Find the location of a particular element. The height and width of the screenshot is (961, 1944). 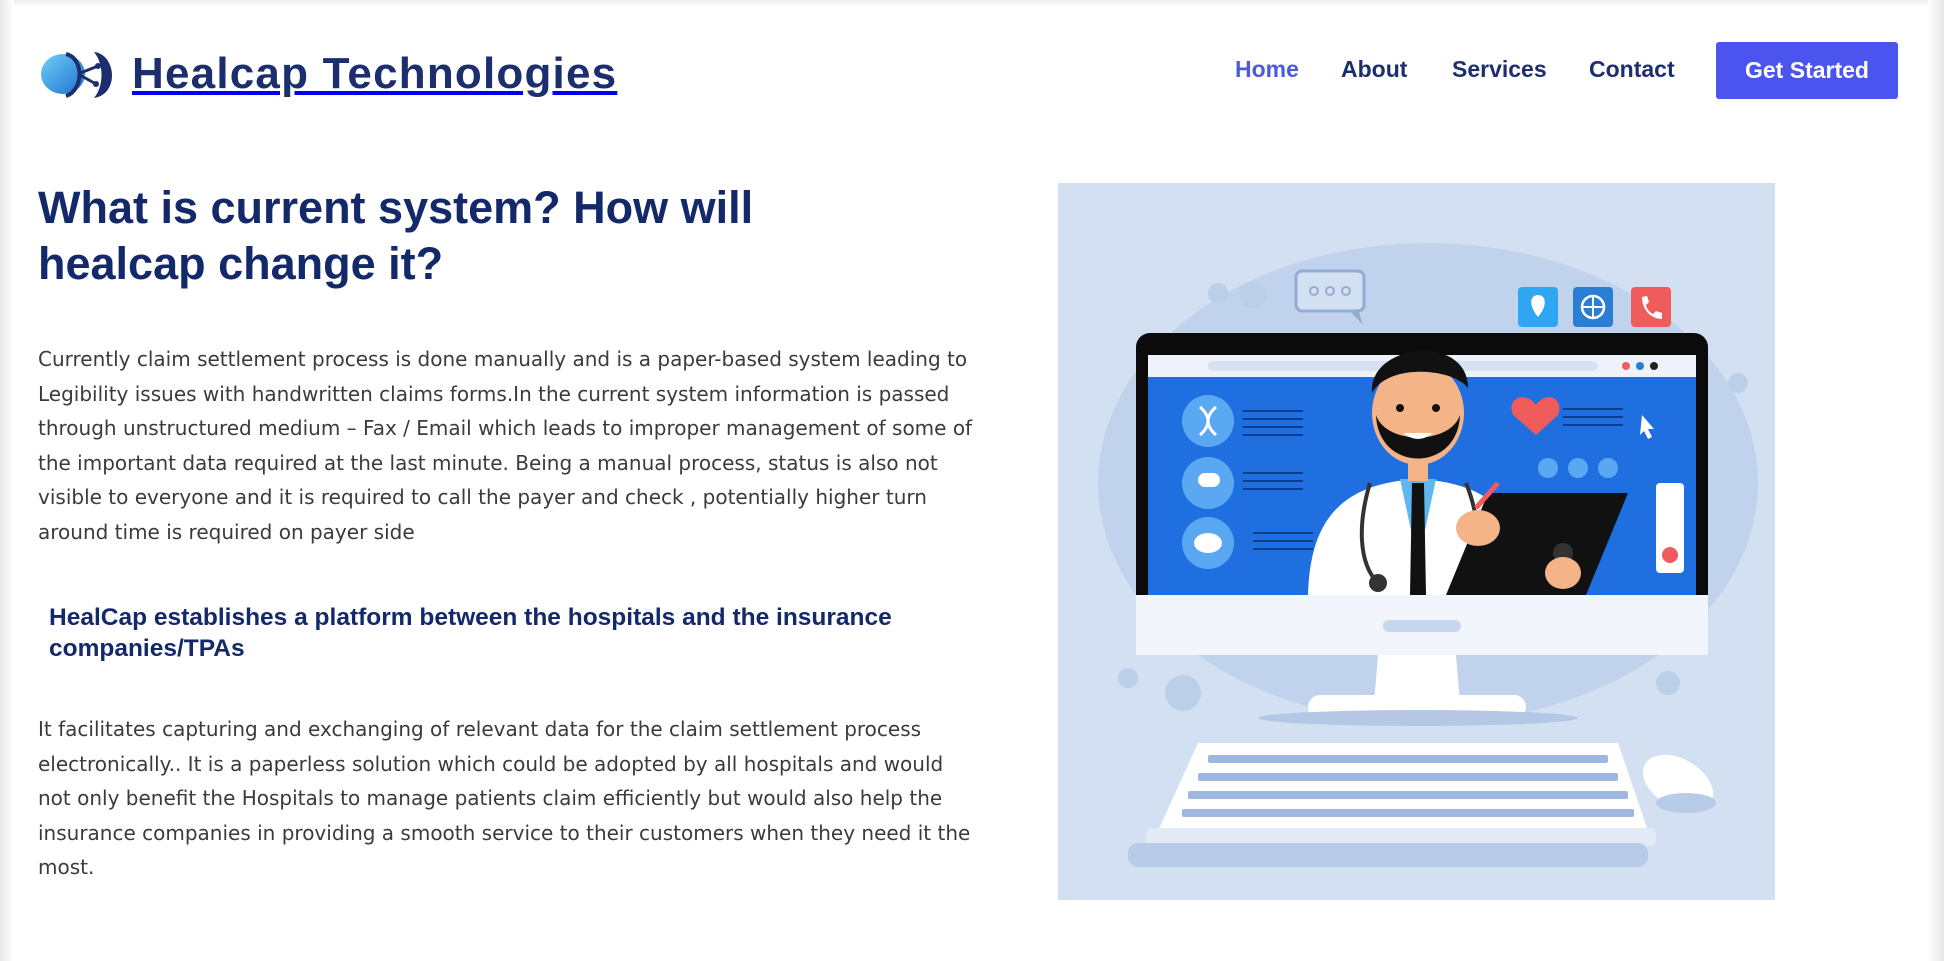

get-started-button: Get Started is located at coordinates (1807, 70).